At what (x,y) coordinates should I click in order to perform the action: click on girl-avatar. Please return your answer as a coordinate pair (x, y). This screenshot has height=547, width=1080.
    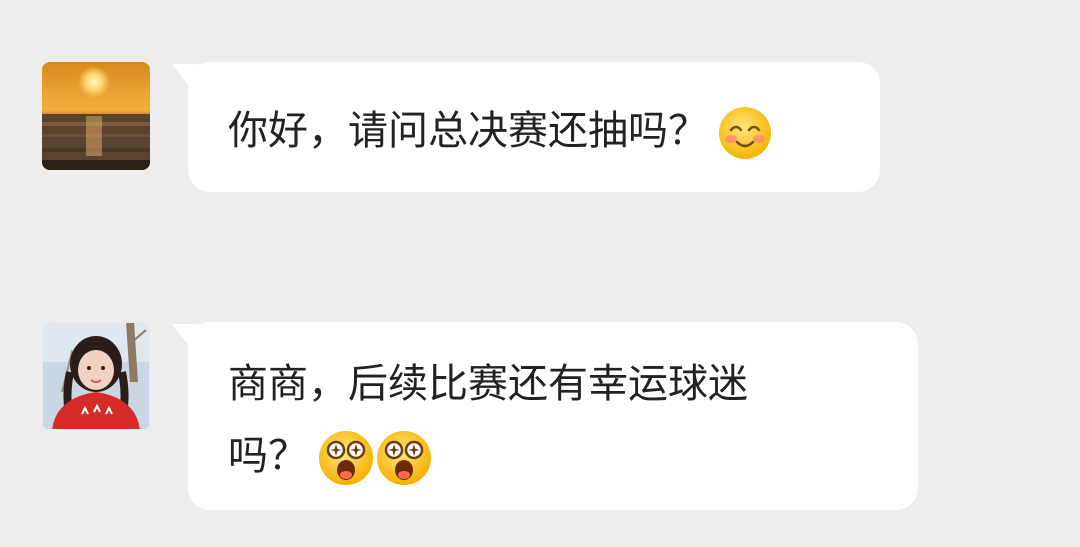
    Looking at the image, I should click on (96, 376).